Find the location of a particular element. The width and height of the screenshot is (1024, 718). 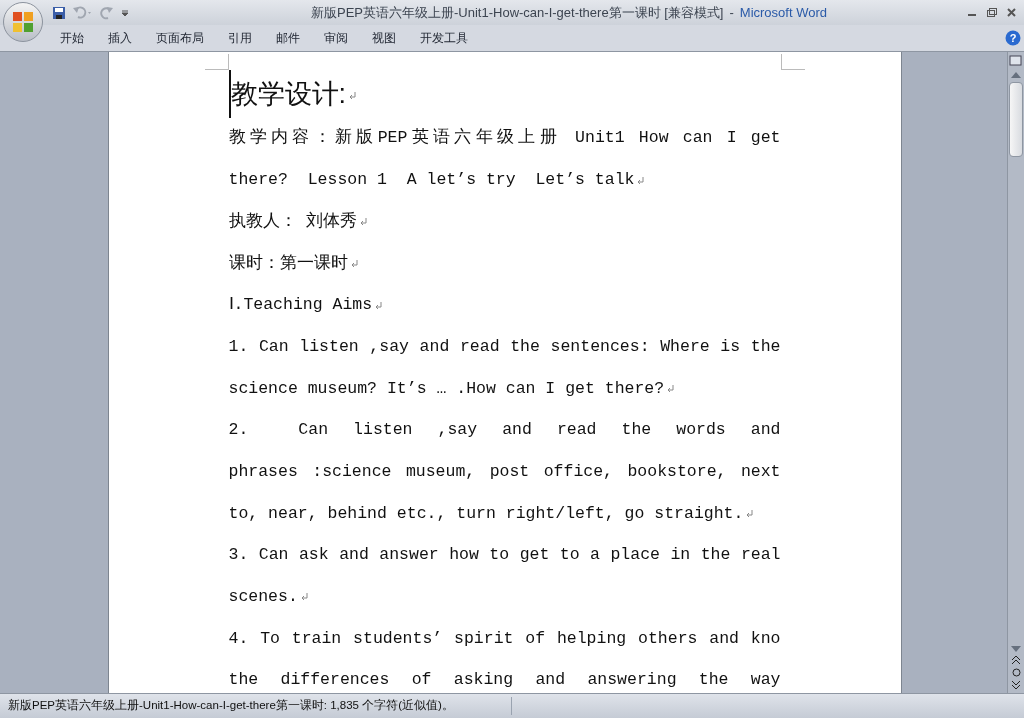

document-text-line: 3. Can ask and answer how to get to a place in the real is located at coordinates (504, 555).